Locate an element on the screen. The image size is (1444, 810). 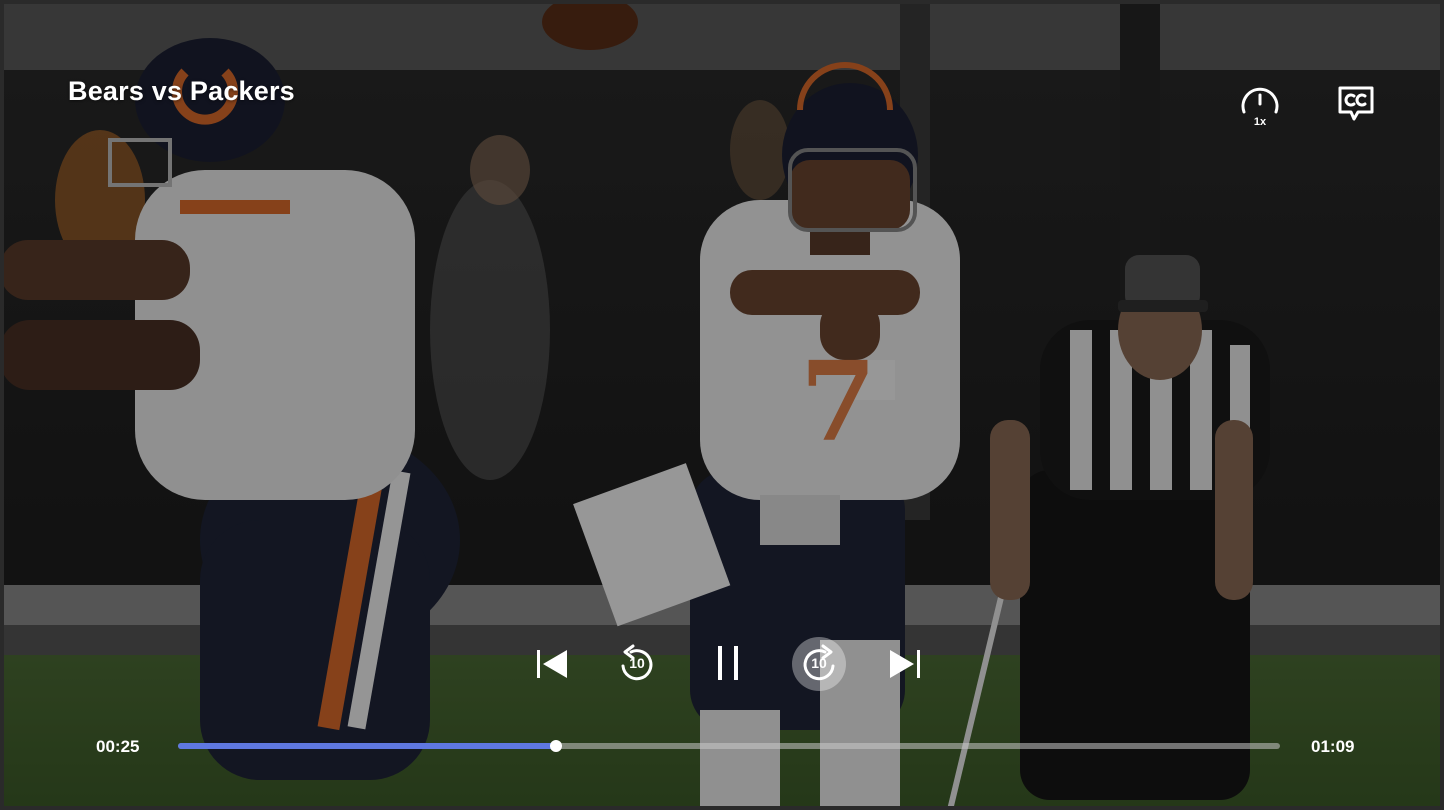
skip-previous-icon is located at coordinates (552, 664).